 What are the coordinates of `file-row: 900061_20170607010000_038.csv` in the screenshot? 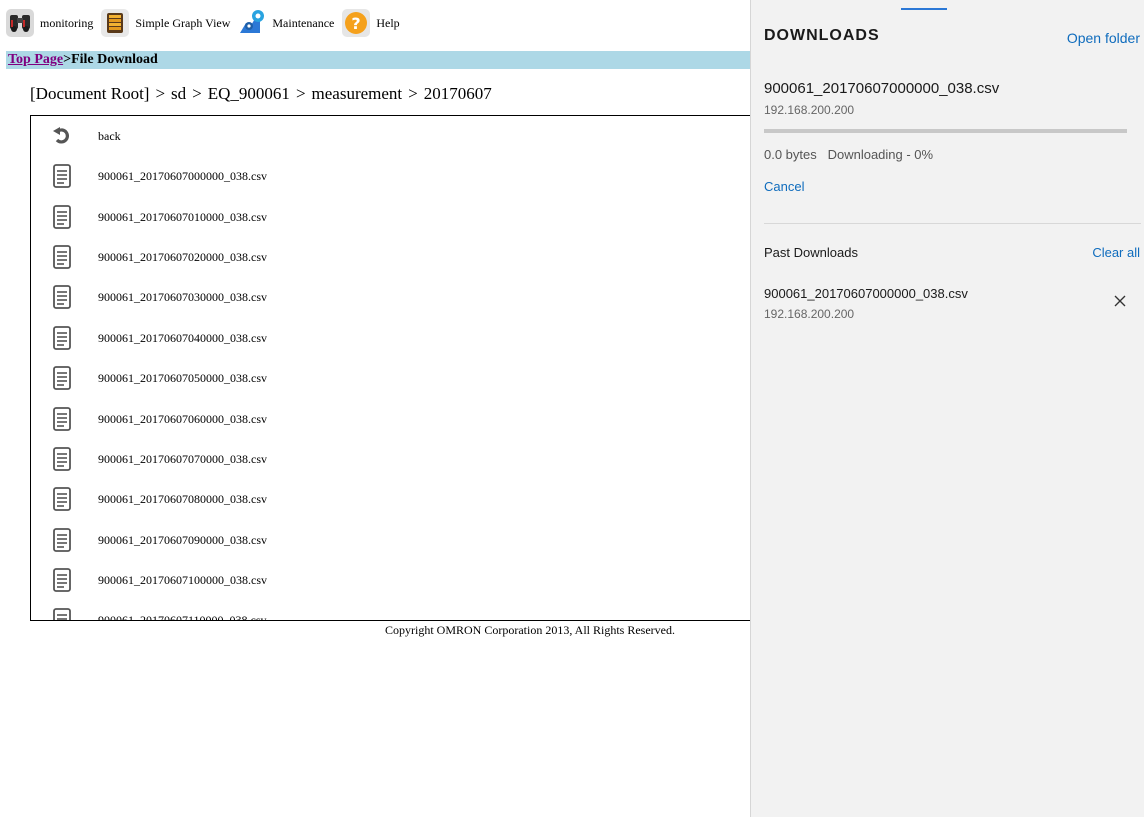 It's located at (159, 217).